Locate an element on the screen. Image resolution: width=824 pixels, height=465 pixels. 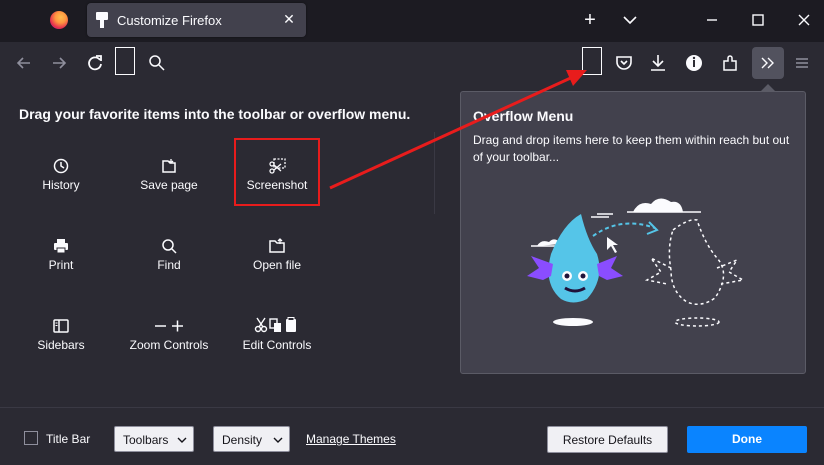
download-icon is located at coordinates (658, 63).